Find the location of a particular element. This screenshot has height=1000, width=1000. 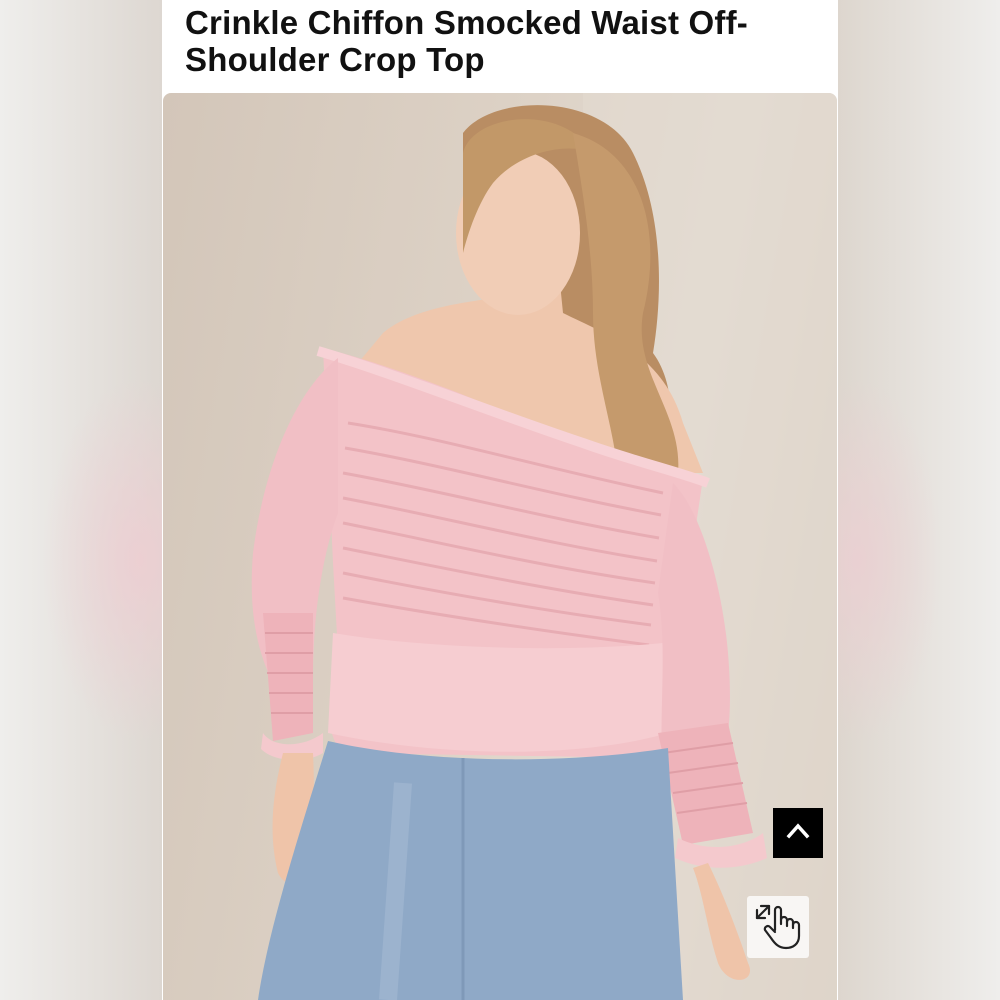

chevron-up-icon is located at coordinates (798, 833).